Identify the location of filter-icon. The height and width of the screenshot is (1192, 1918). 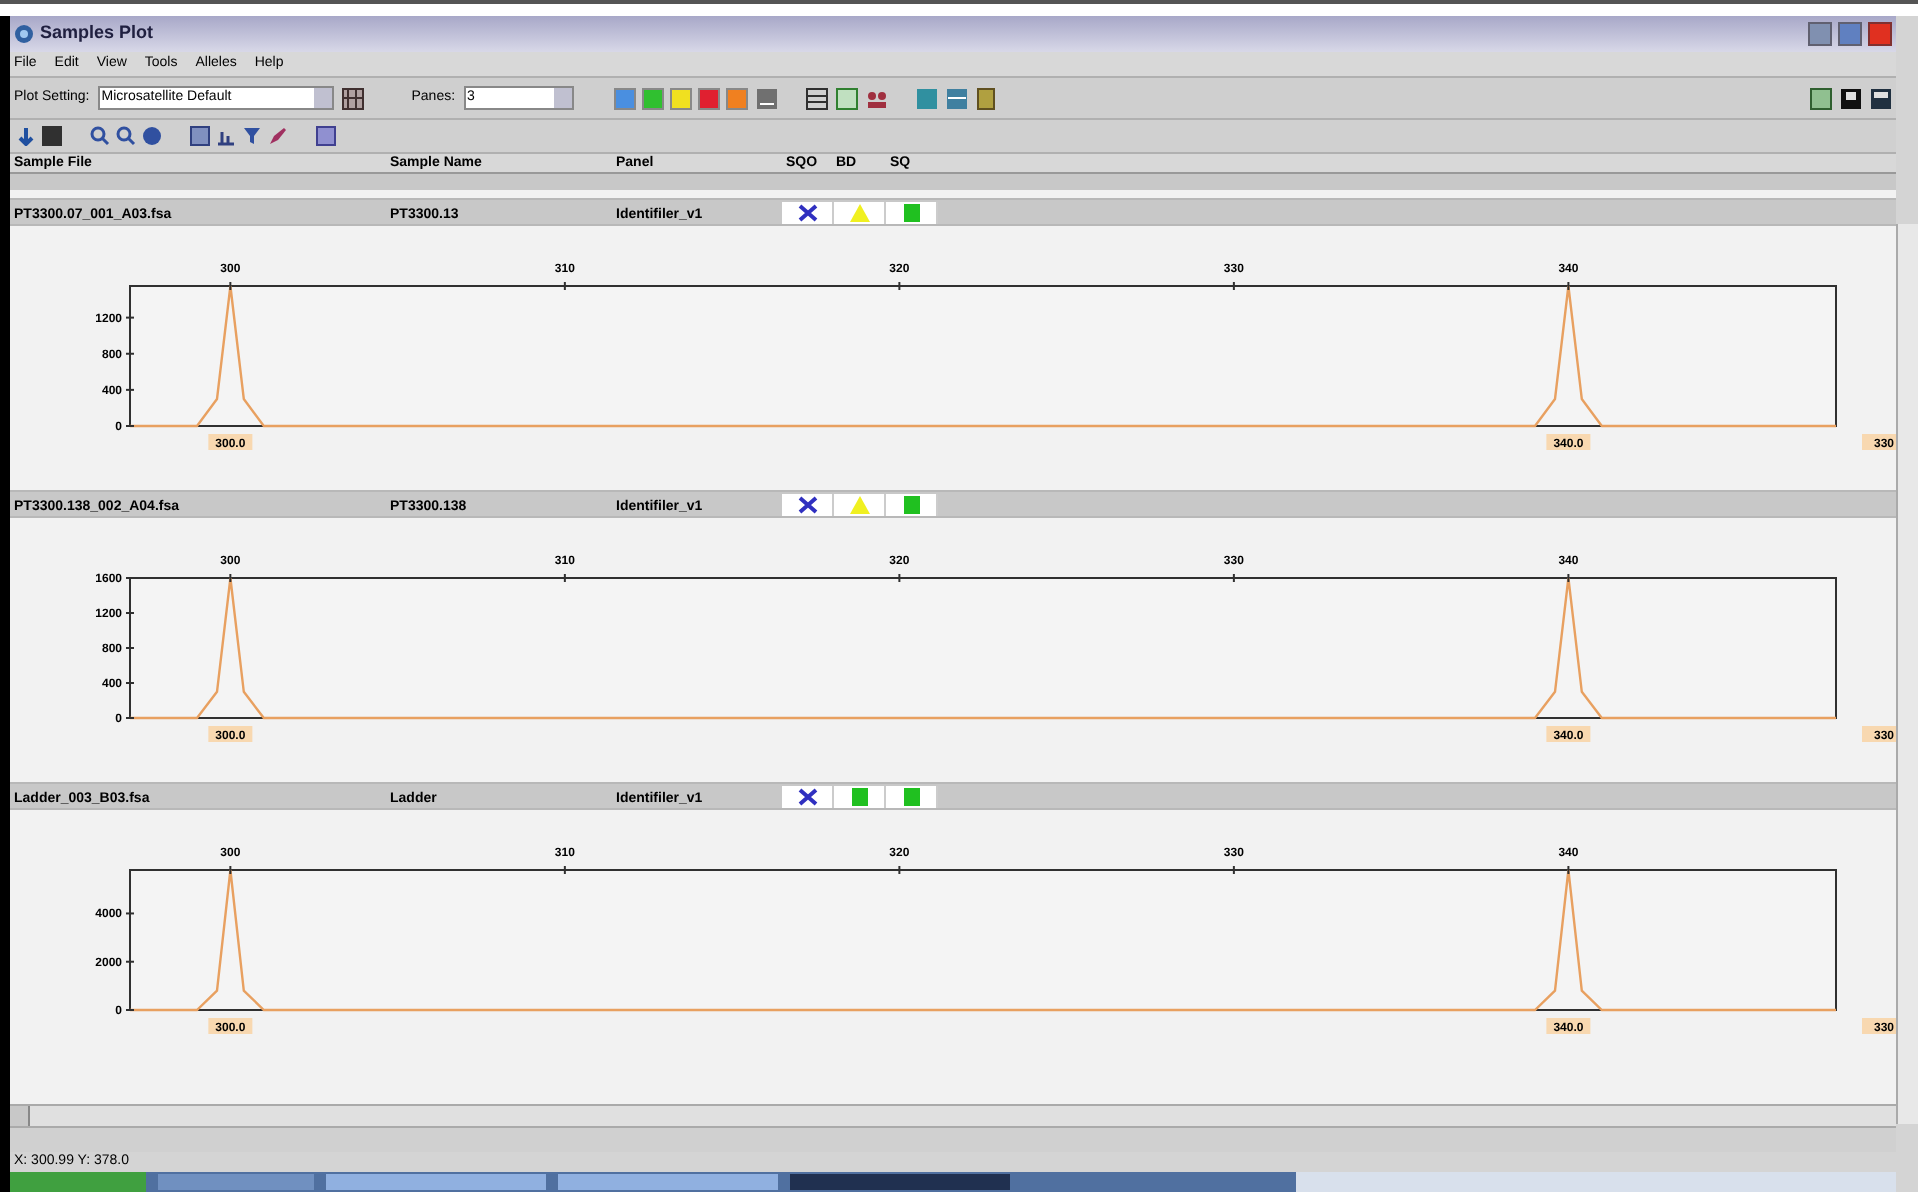
(252, 136).